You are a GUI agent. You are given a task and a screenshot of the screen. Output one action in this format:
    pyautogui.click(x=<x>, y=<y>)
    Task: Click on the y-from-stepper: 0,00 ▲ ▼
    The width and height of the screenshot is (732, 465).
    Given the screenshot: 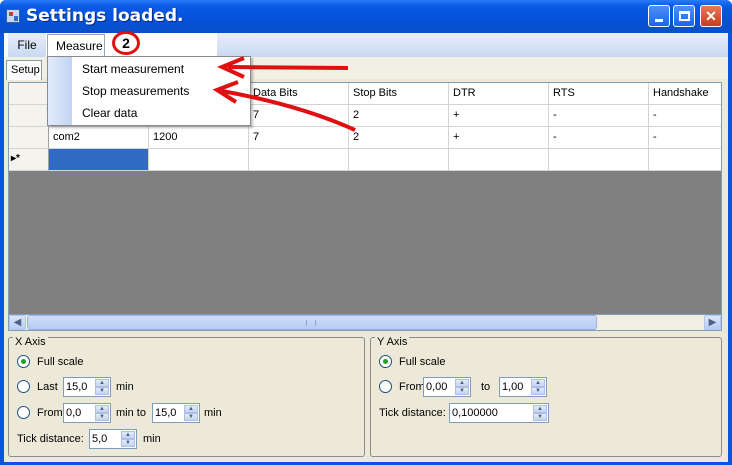 What is the action you would take?
    pyautogui.click(x=447, y=387)
    